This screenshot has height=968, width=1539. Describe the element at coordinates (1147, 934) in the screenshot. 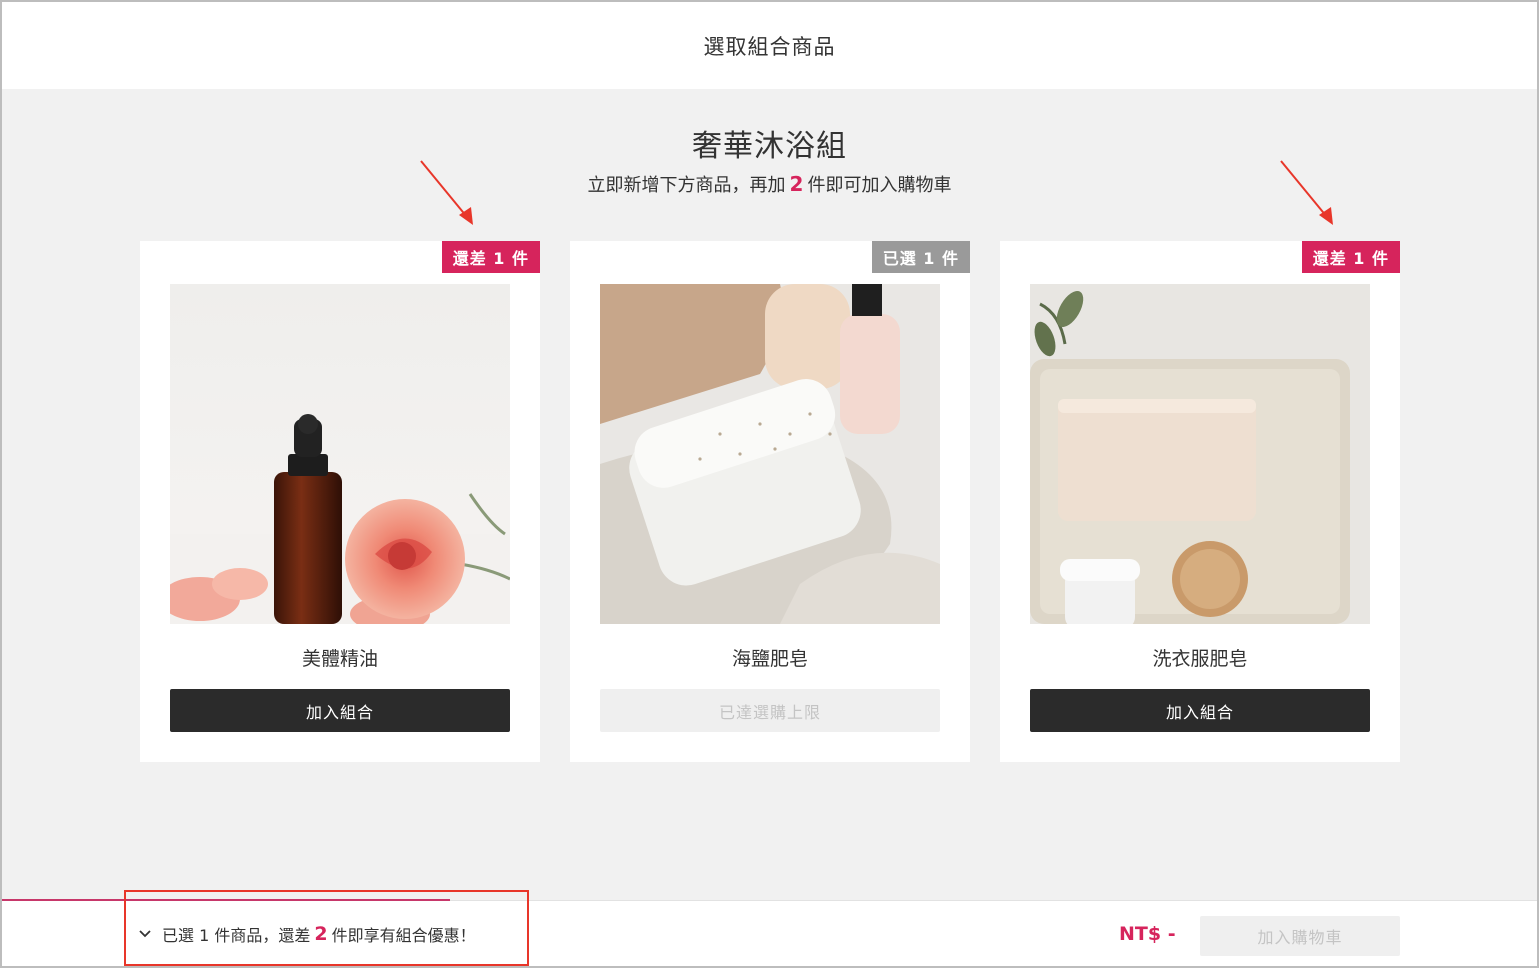

I see `bundle-price: NT$ -` at that location.